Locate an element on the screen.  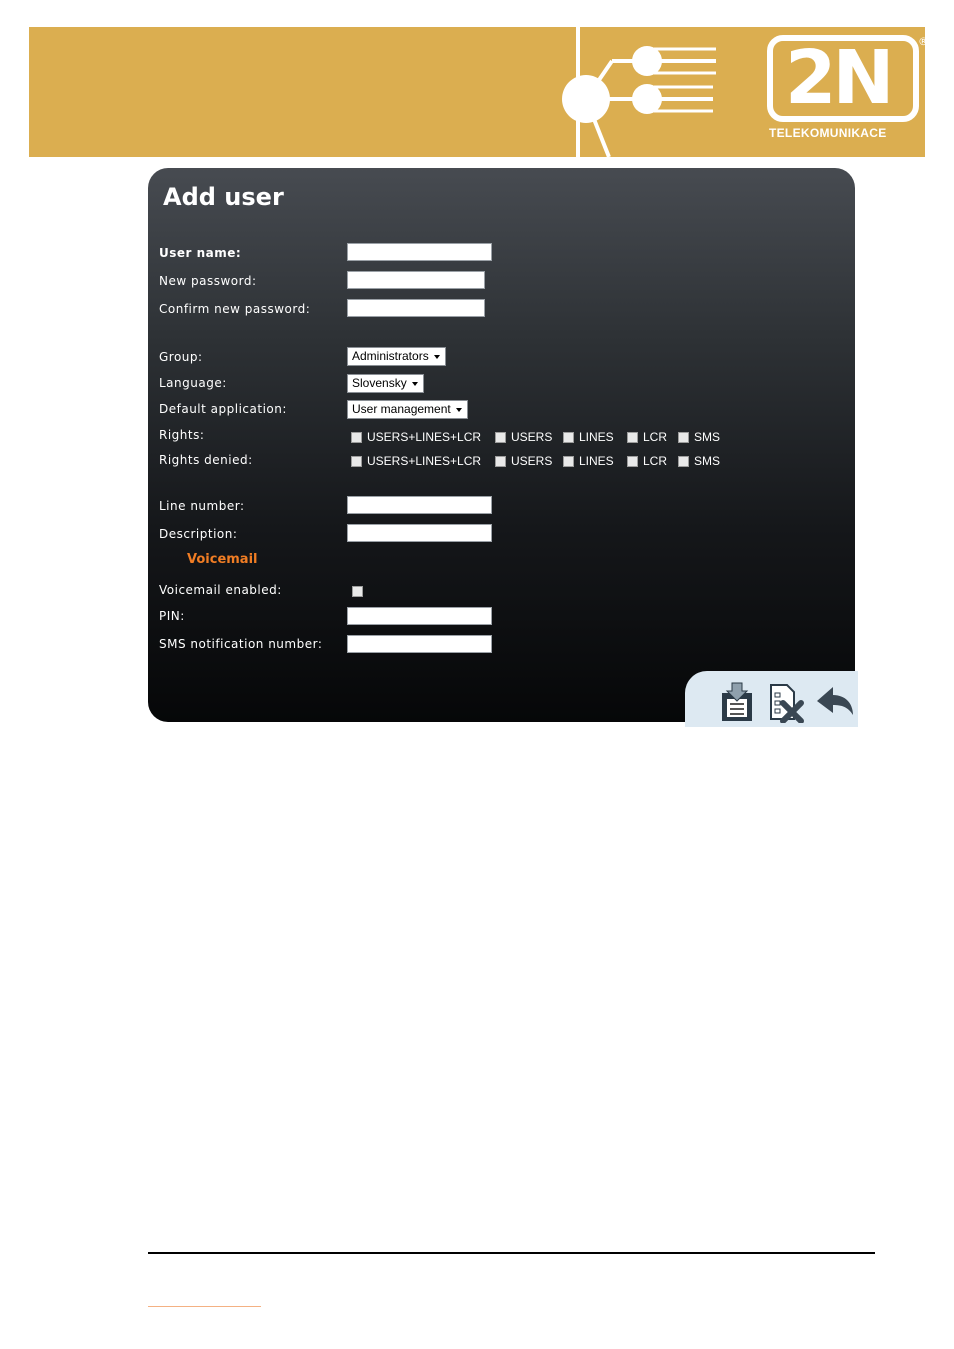
rights-users-checkbox: USERS is located at coordinates (523, 437).